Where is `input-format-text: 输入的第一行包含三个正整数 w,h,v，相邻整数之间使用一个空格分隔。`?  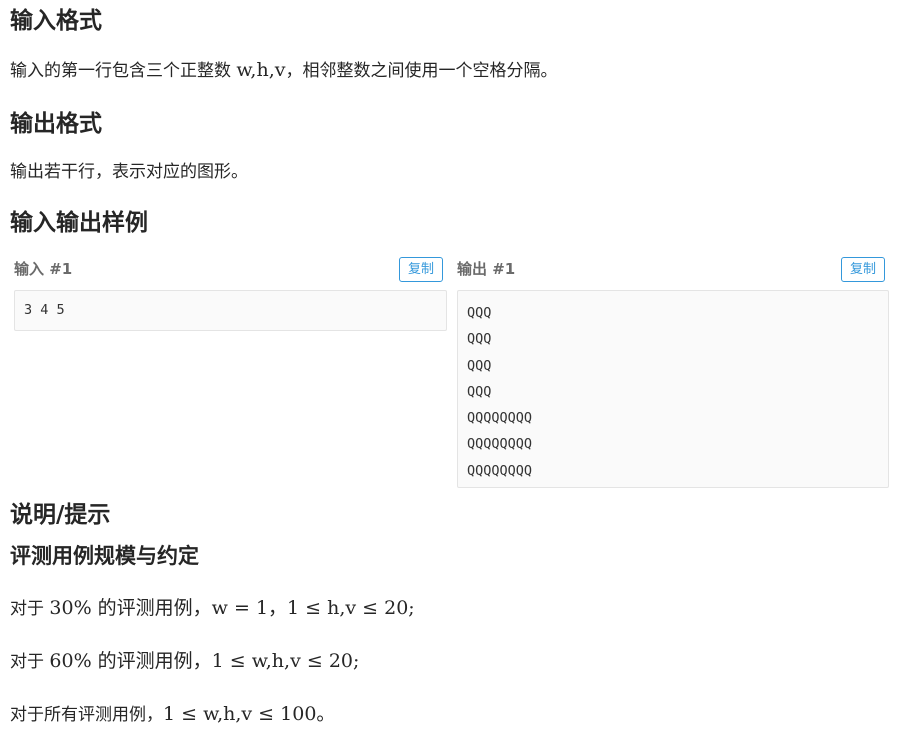
input-format-text: 输入的第一行包含三个正整数 w,h,v，相邻整数之间使用一个空格分隔。 is located at coordinates (283, 70).